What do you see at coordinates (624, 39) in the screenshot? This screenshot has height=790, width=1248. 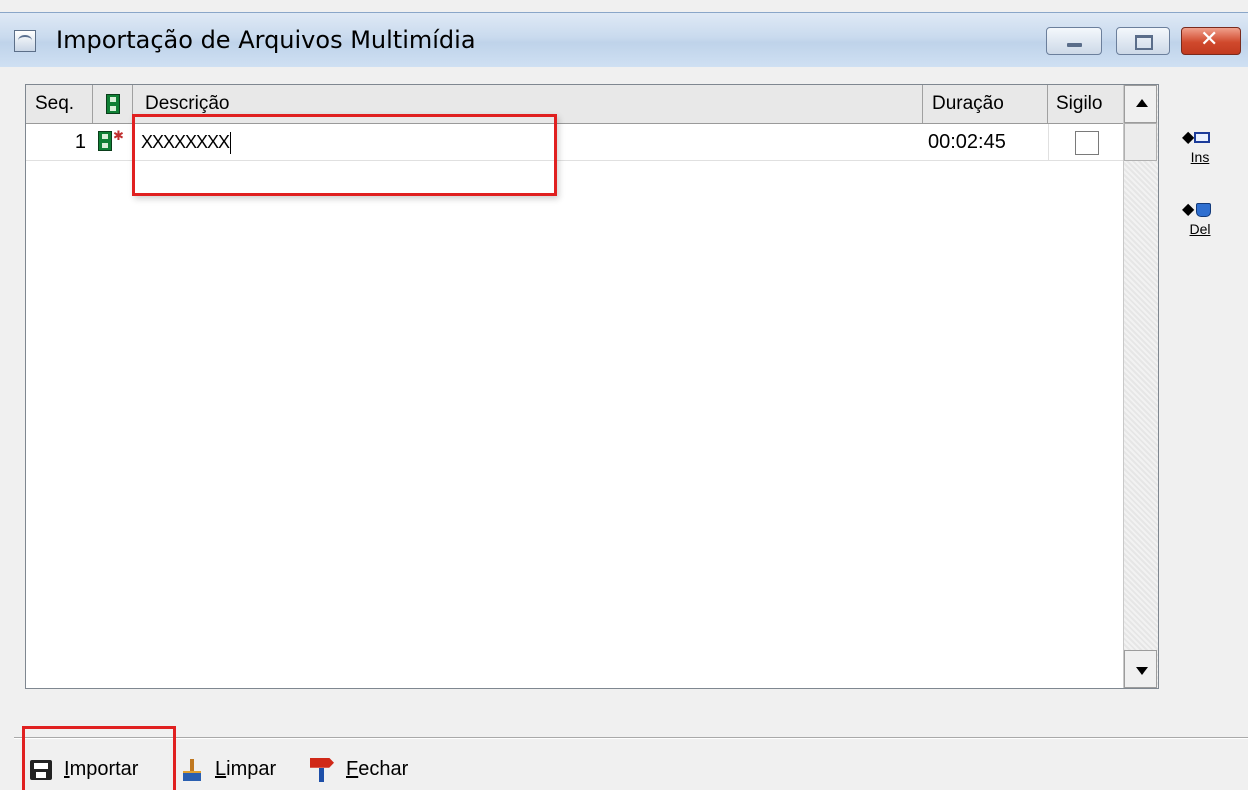 I see `title-bar: Importação de Arquivos Multimídia` at bounding box center [624, 39].